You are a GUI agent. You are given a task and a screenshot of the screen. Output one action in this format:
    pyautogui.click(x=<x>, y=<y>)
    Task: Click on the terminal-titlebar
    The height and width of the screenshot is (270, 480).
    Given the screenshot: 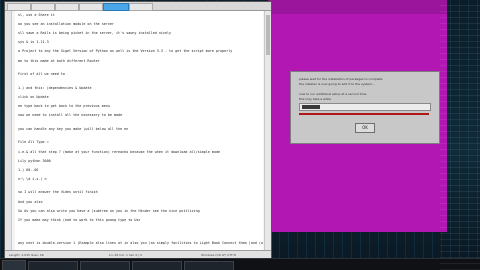 What is the action you would take?
    pyautogui.click(x=358, y=7)
    